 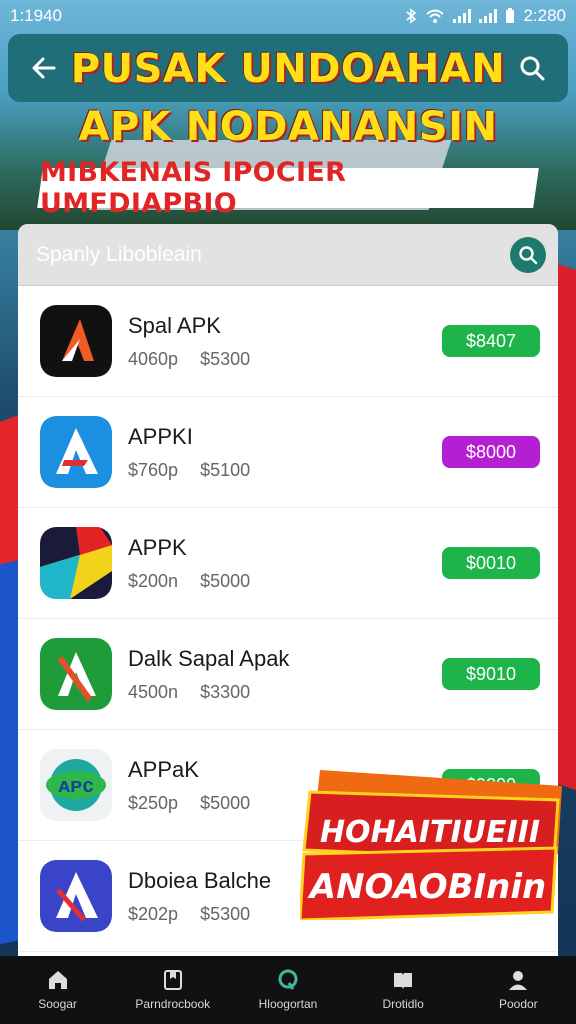 What do you see at coordinates (430, 832) in the screenshot?
I see `promo-line-1: HOHAITIUEIII` at bounding box center [430, 832].